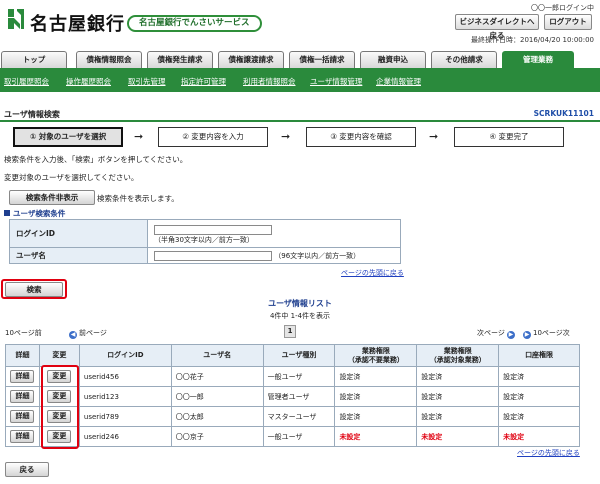 This screenshot has width=600, height=484. I want to click on back-button: 戻る, so click(27, 469).